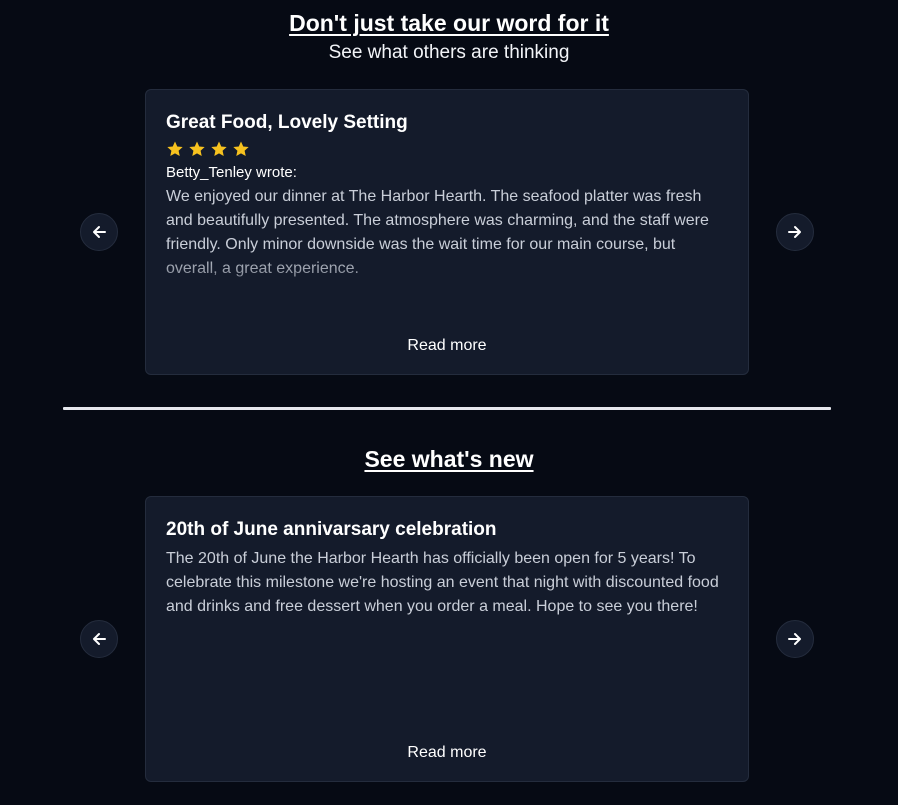 The image size is (898, 805). Describe the element at coordinates (447, 346) in the screenshot. I see `review-read-more-button: Read more` at that location.